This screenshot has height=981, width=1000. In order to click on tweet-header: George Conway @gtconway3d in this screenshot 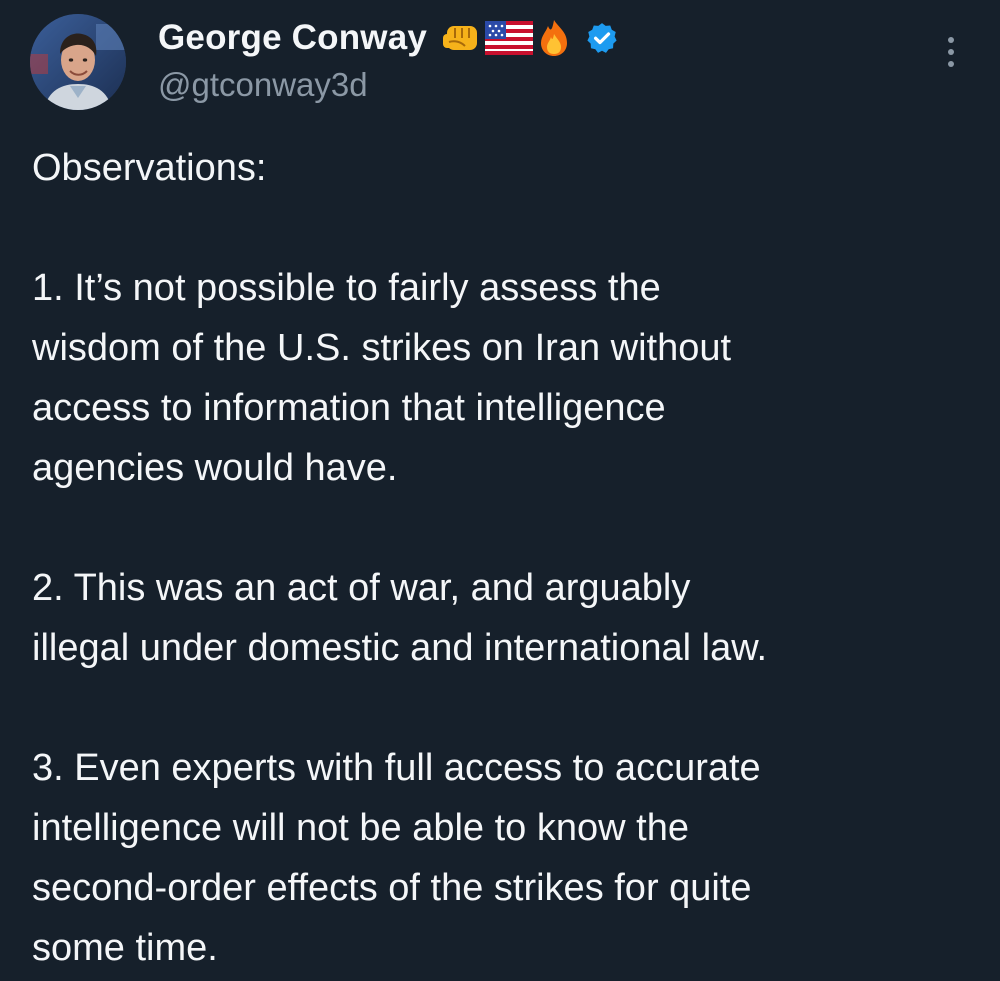, I will do `click(500, 62)`.